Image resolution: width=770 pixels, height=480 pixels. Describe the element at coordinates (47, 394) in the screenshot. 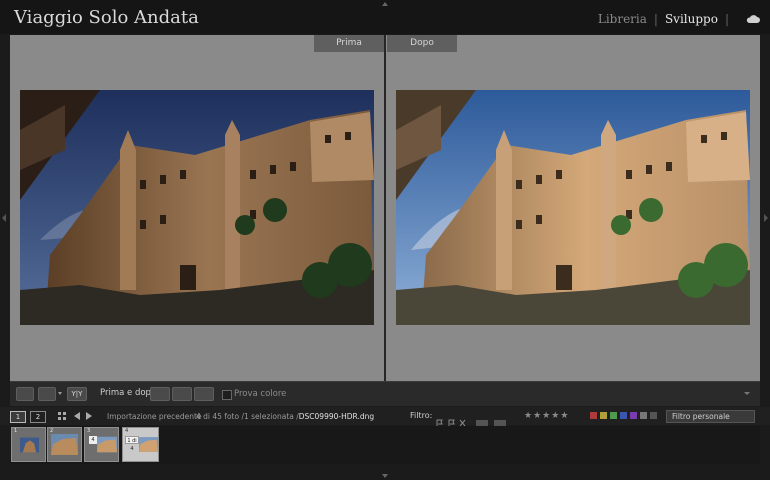

I see `compare-view-icon` at that location.